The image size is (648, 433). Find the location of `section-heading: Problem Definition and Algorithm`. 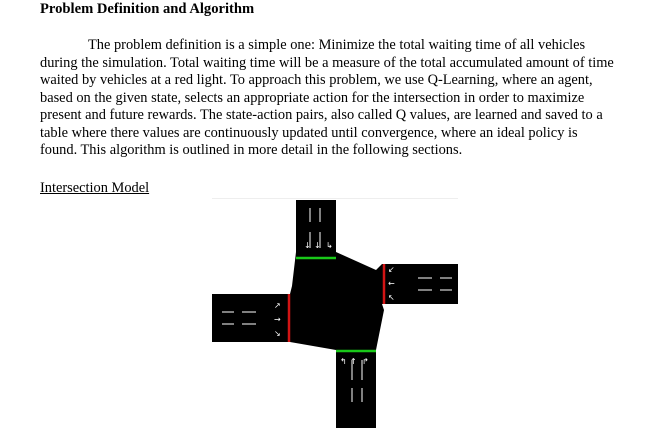

section-heading: Problem Definition and Algorithm is located at coordinates (147, 9).